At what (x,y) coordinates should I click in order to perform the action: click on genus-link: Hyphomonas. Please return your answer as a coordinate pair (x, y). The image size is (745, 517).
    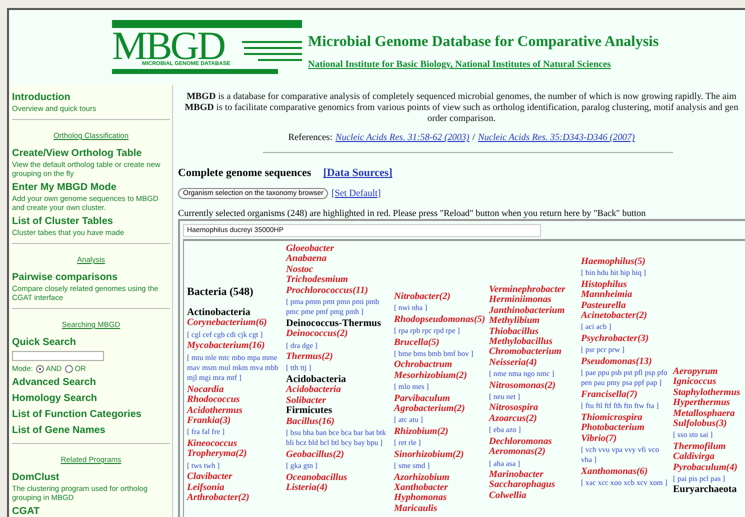
    Looking at the image, I should click on (440, 498).